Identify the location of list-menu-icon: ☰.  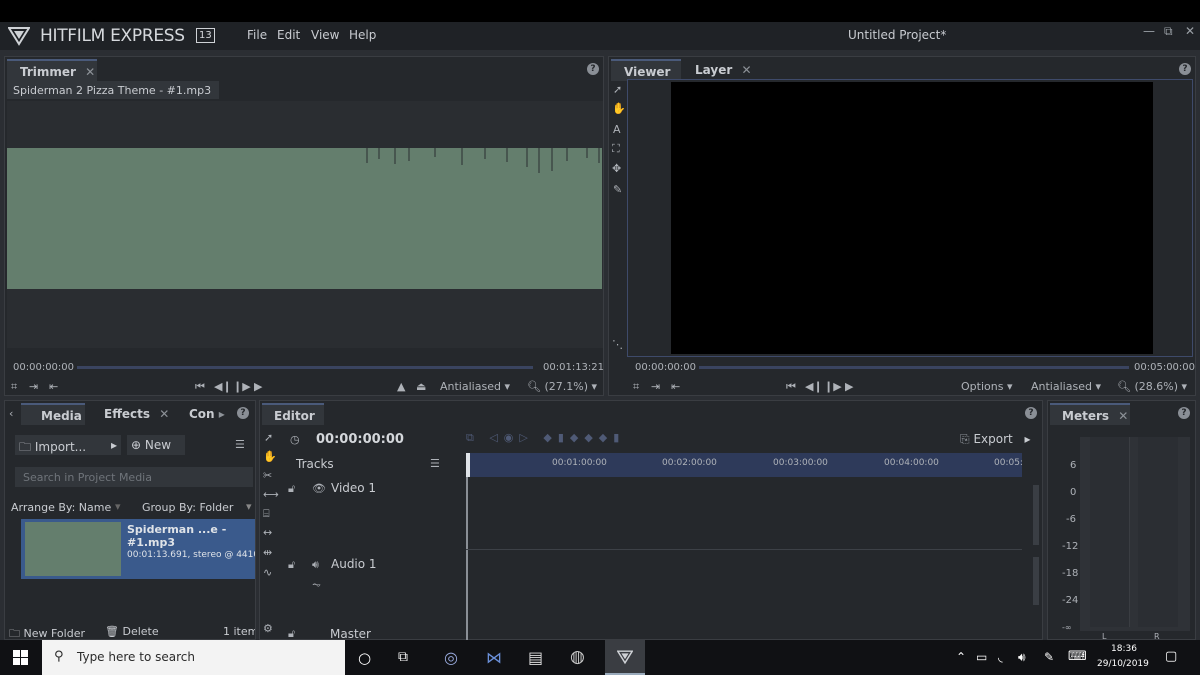
(240, 445).